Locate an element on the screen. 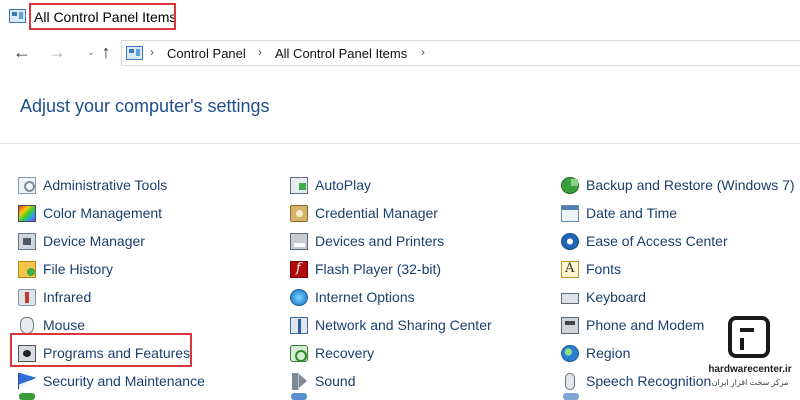  item-label: Ease of Access Center is located at coordinates (657, 241).